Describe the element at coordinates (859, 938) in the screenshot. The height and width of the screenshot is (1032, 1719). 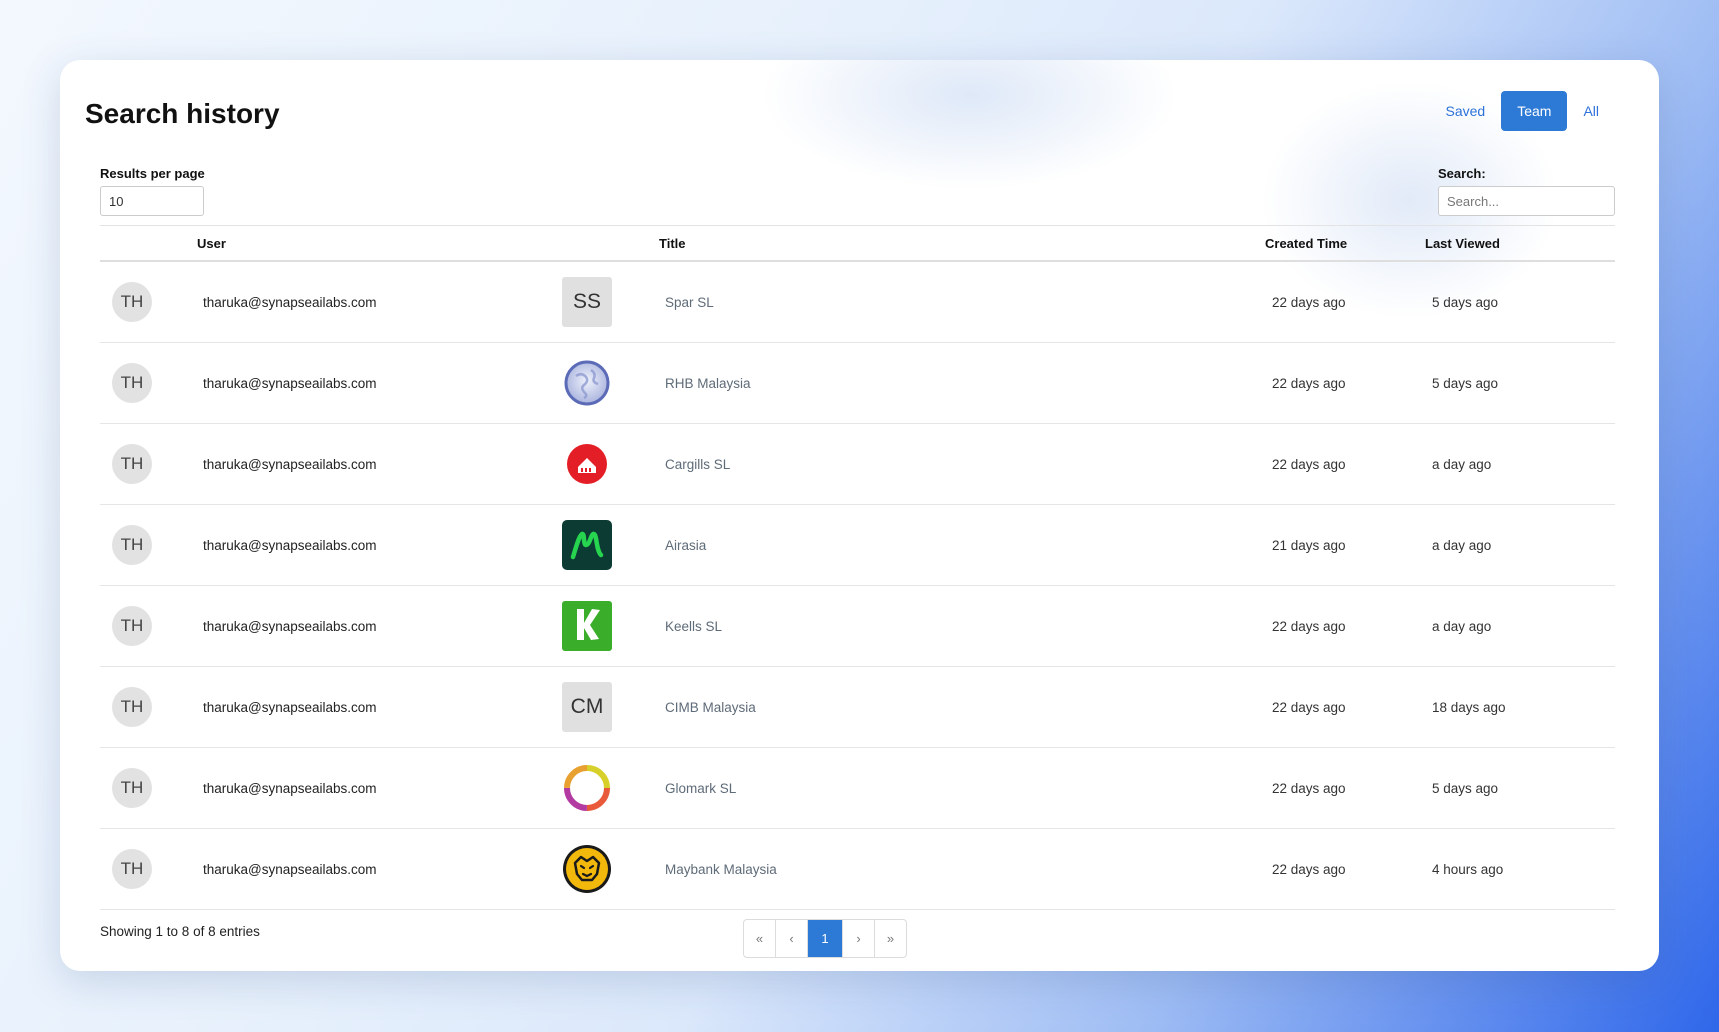
I see `pagination-next-button: ›` at that location.